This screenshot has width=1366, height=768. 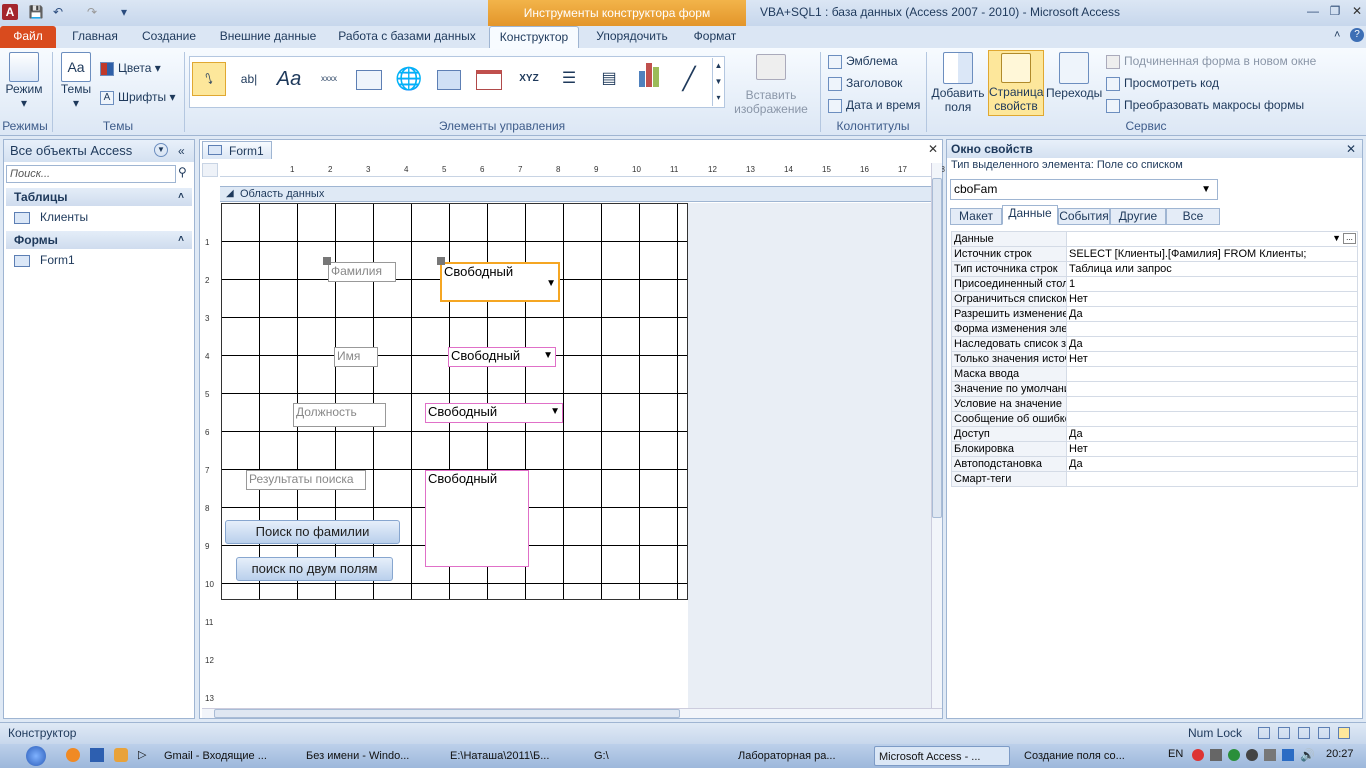 What do you see at coordinates (500, 282) in the screenshot?
I see `cbo-familia: Свободный ▼` at bounding box center [500, 282].